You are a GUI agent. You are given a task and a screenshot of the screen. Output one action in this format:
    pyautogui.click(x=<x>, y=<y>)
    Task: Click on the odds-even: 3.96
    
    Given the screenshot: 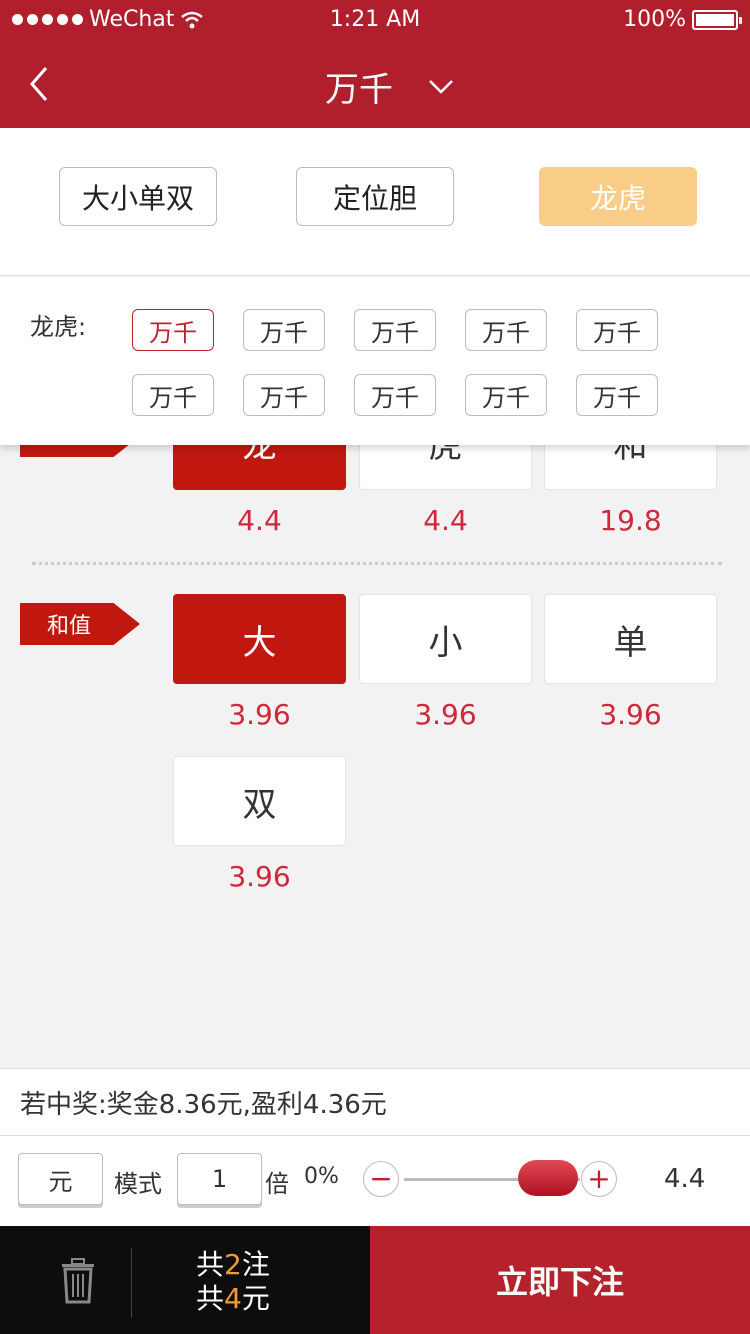 What is the action you would take?
    pyautogui.click(x=259, y=876)
    